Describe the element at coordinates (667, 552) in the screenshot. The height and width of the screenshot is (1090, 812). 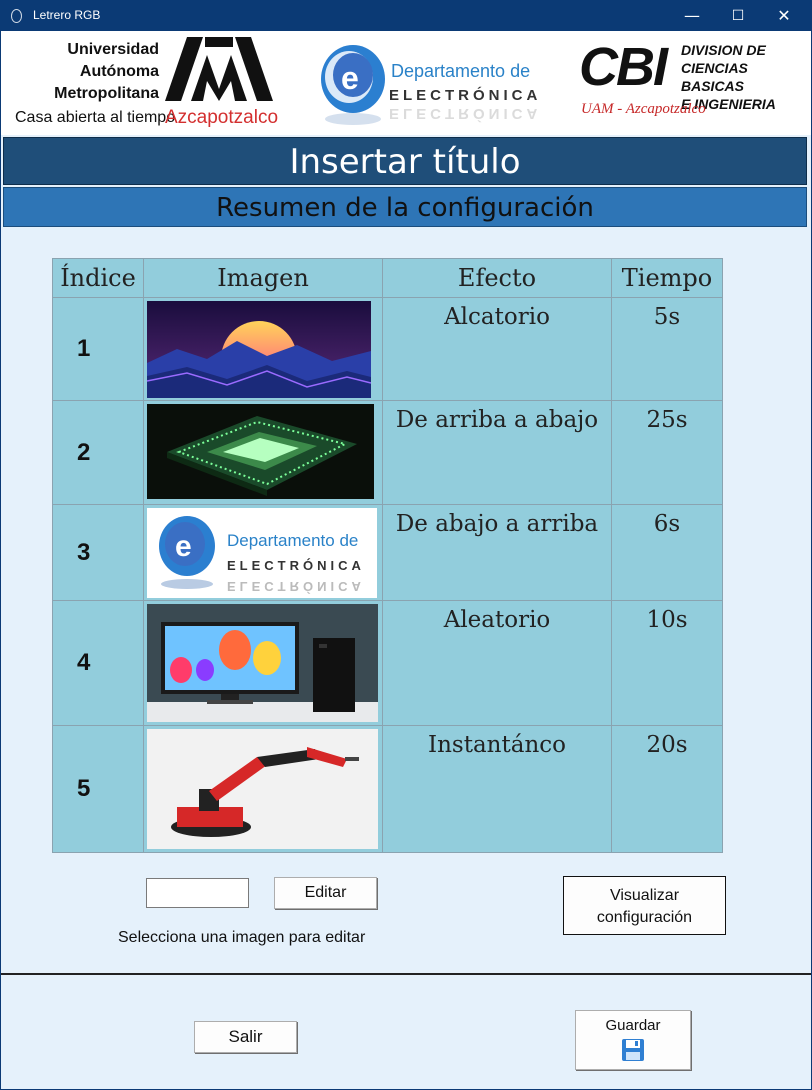
I see `row-time: 6s` at that location.